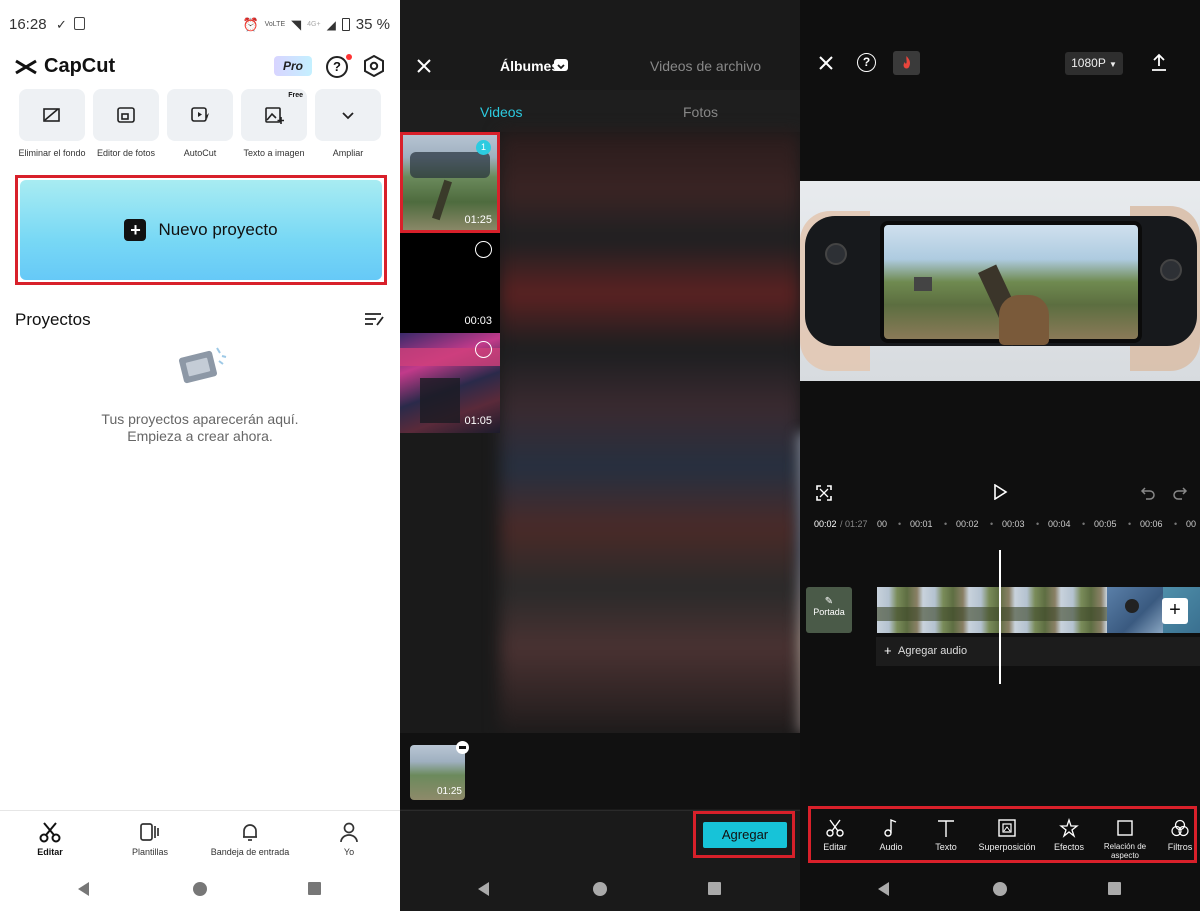  I want to click on system-navigation, so click(600, 888).